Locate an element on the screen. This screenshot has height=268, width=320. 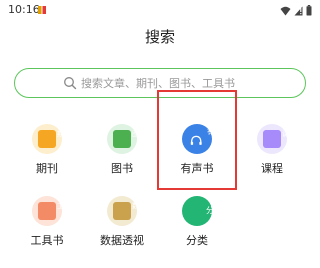
category-classification: 分类 分类 is located at coordinates (197, 221).